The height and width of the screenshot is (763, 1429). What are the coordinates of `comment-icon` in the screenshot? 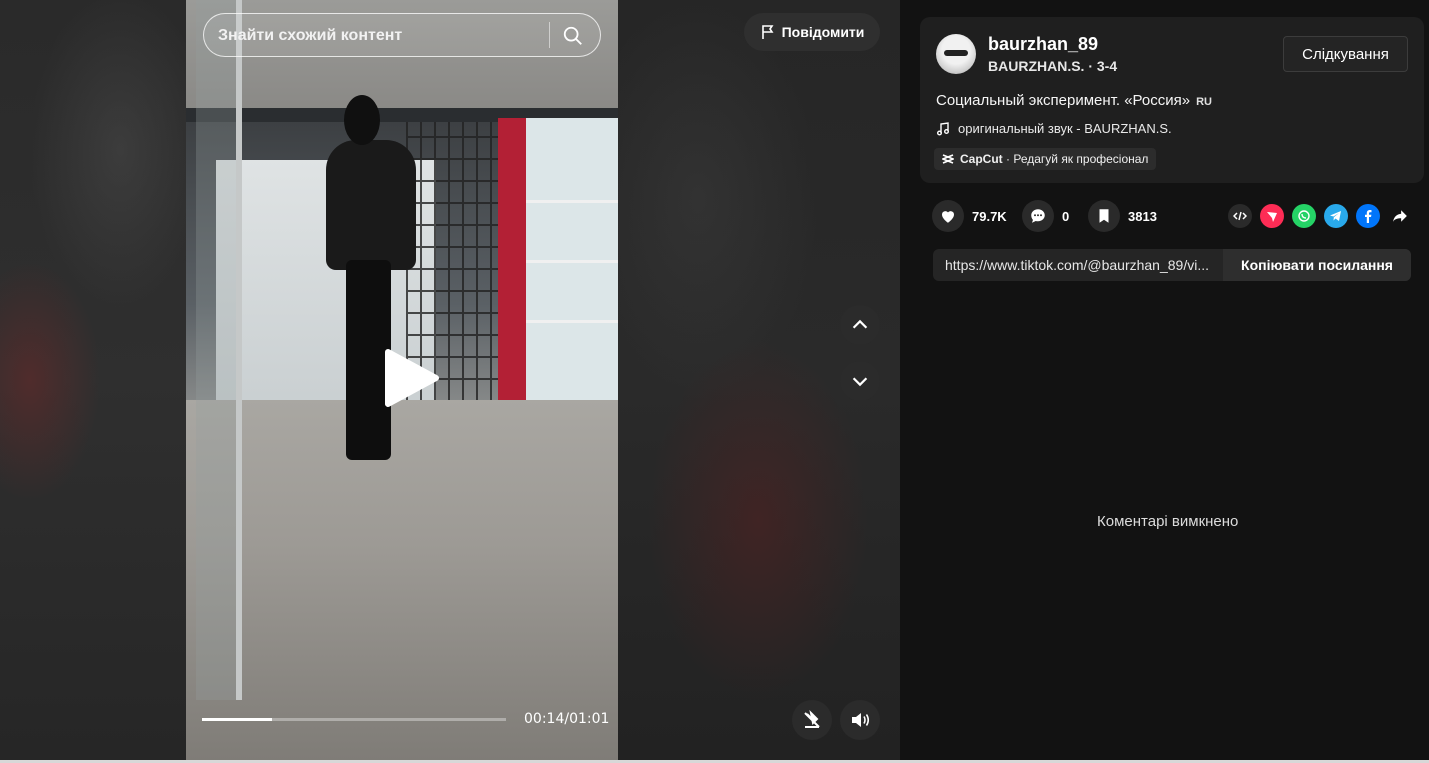 It's located at (1038, 216).